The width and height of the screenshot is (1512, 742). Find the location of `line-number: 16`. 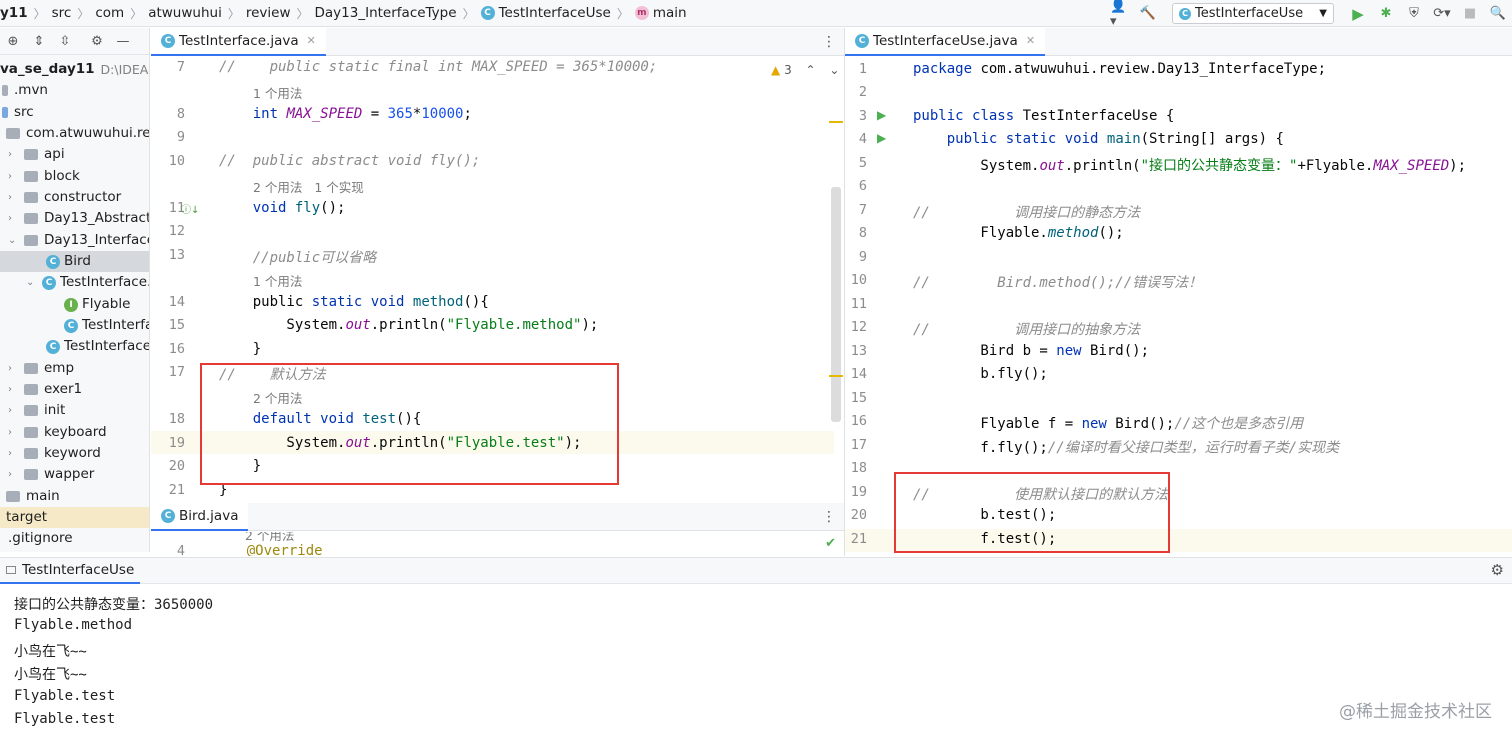

line-number: 16 is located at coordinates (176, 349).